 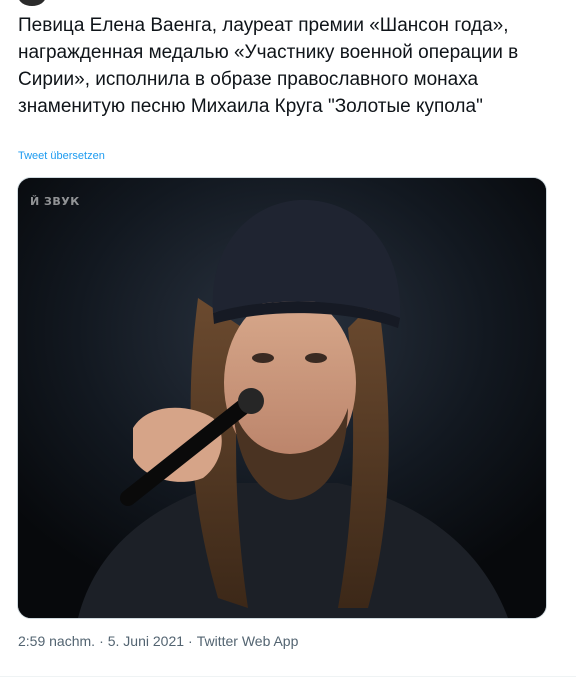 I want to click on divider, so click(x=288, y=676).